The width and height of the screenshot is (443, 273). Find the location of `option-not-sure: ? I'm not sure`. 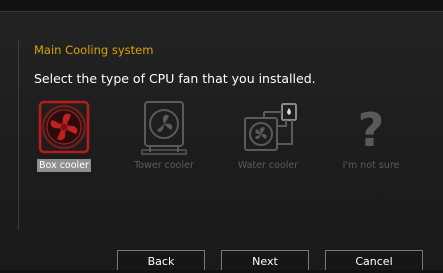

option-not-sure: ? I'm not sure is located at coordinates (371, 140).